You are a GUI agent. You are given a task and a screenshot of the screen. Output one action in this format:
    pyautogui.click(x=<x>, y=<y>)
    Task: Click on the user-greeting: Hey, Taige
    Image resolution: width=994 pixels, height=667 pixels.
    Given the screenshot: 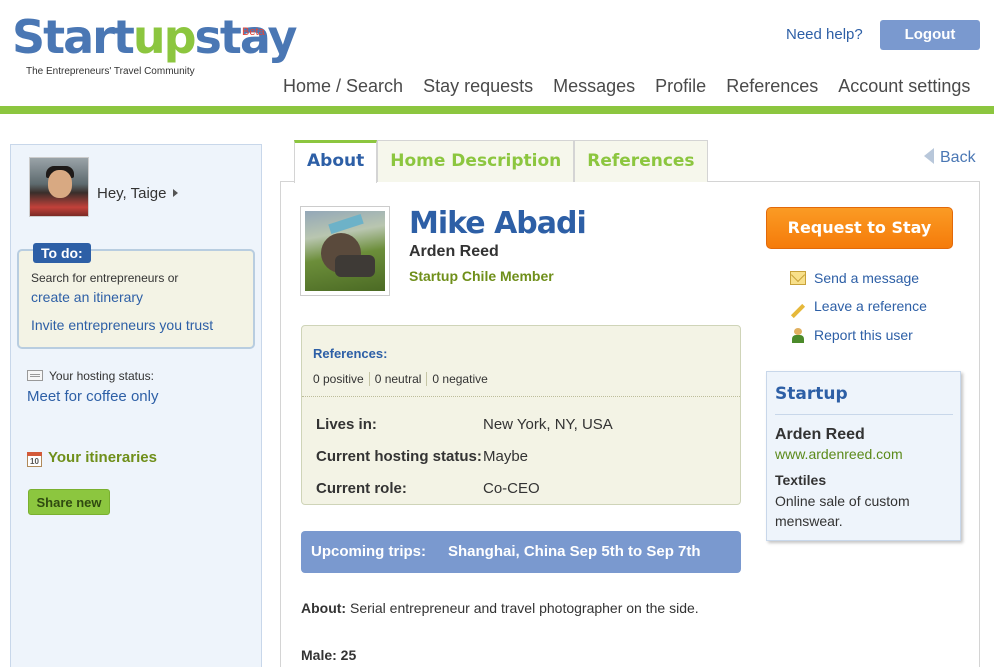 What is the action you would take?
    pyautogui.click(x=137, y=193)
    